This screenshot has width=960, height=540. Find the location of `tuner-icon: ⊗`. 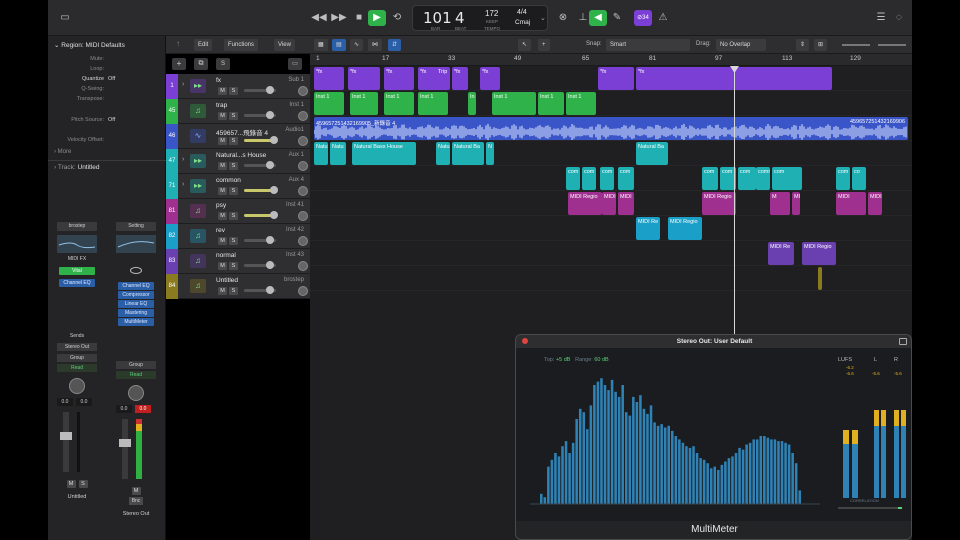

tuner-icon: ⊗ is located at coordinates (563, 18).